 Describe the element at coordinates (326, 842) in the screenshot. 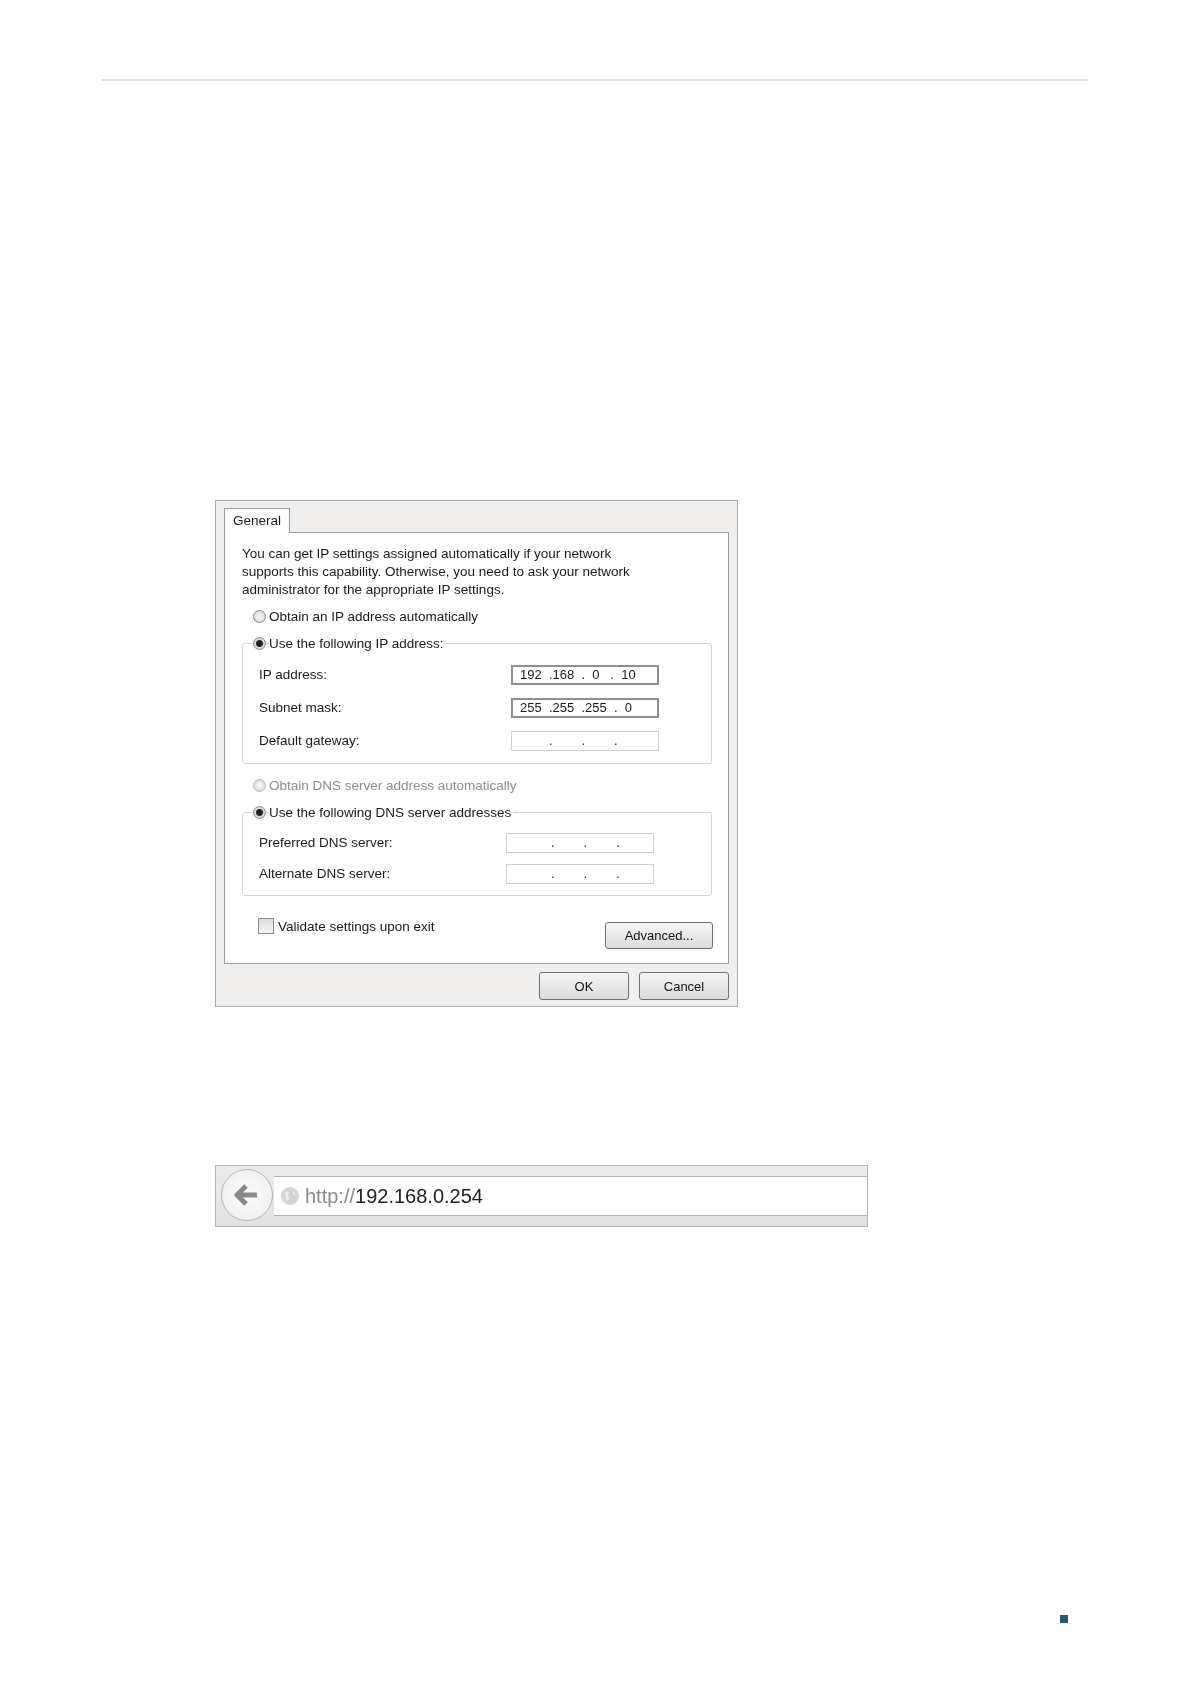

I see `field-label: Preferred DNS server:` at that location.